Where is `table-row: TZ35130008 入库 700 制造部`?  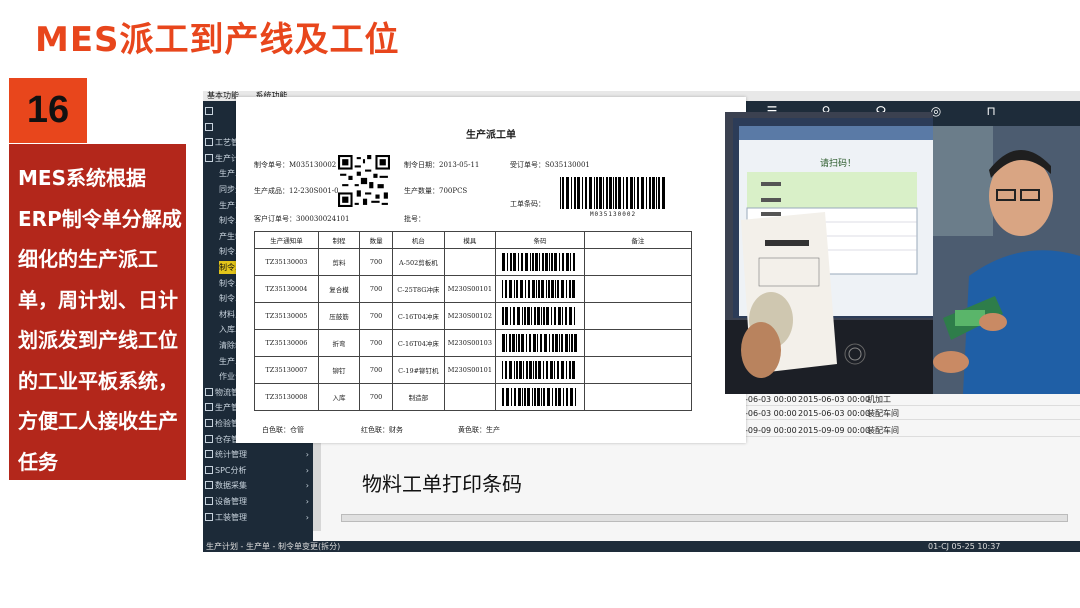
table-row: TZ35130008 入库 700 制造部 is located at coordinates (473, 397).